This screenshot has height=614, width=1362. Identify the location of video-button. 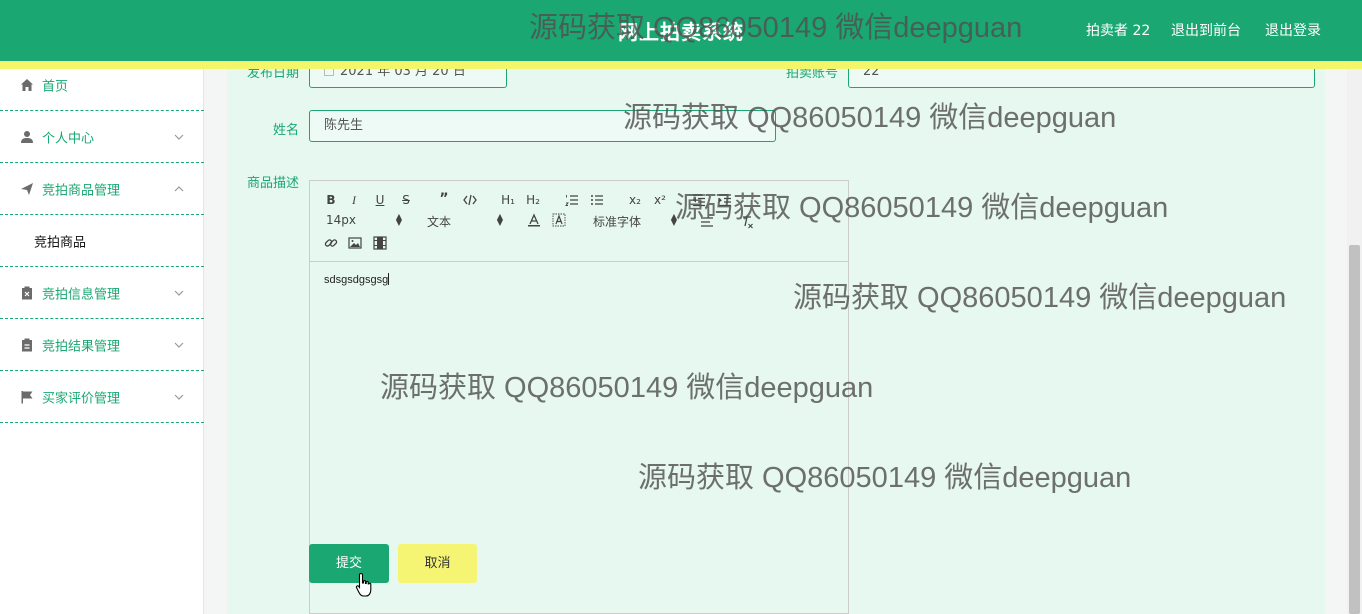
(380, 243).